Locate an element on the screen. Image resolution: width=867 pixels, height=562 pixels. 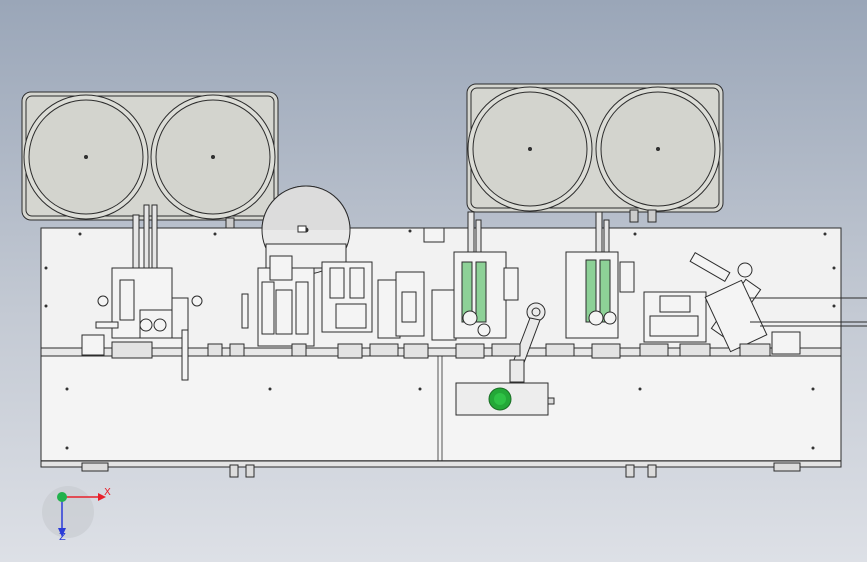
coordinate-triad is located at coordinates (74, 512).